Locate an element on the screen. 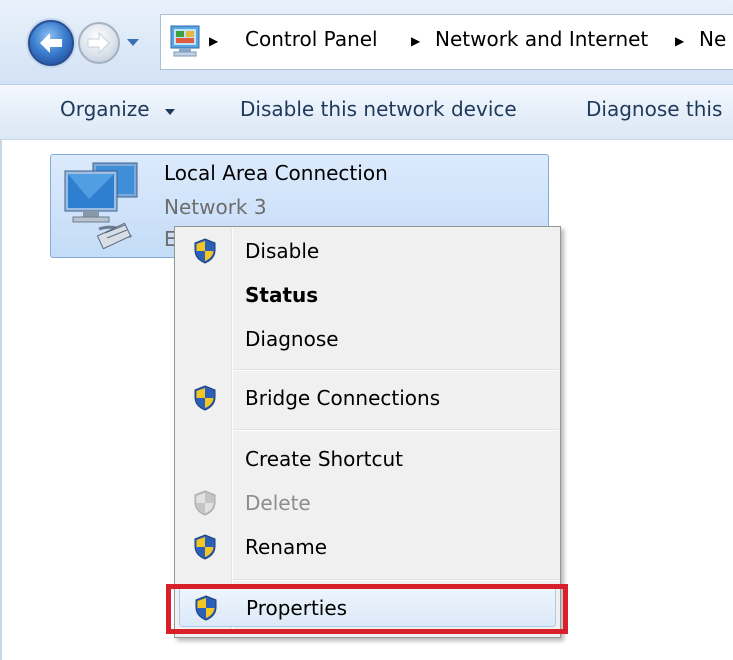 This screenshot has height=660, width=733. diagnose-connection-button: Diagnose this is located at coordinates (654, 109).